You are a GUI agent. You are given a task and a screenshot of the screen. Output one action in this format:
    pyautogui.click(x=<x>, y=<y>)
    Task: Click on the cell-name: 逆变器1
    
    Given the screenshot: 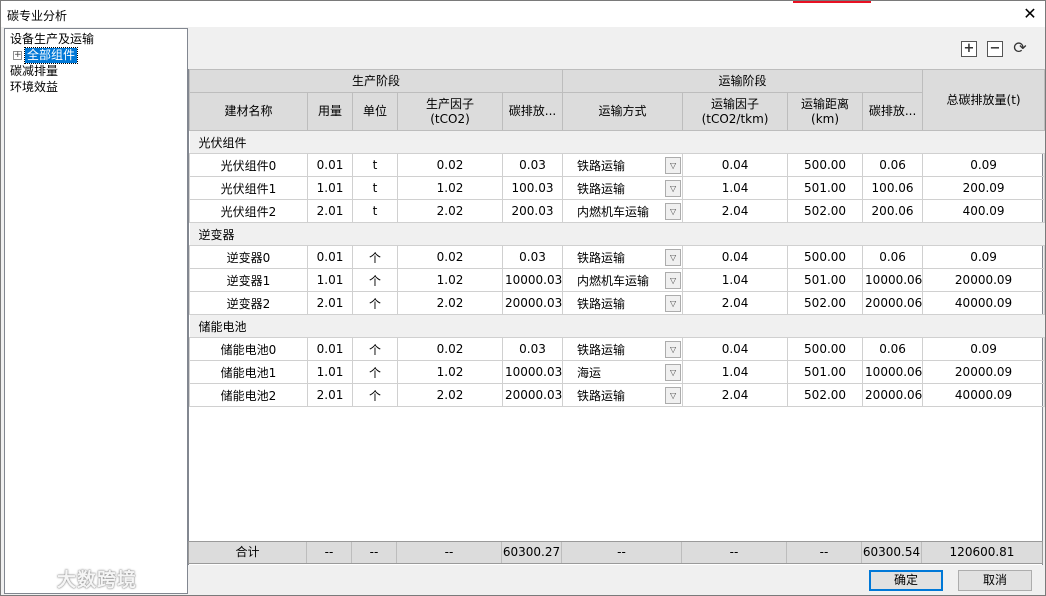 What is the action you would take?
    pyautogui.click(x=248, y=280)
    